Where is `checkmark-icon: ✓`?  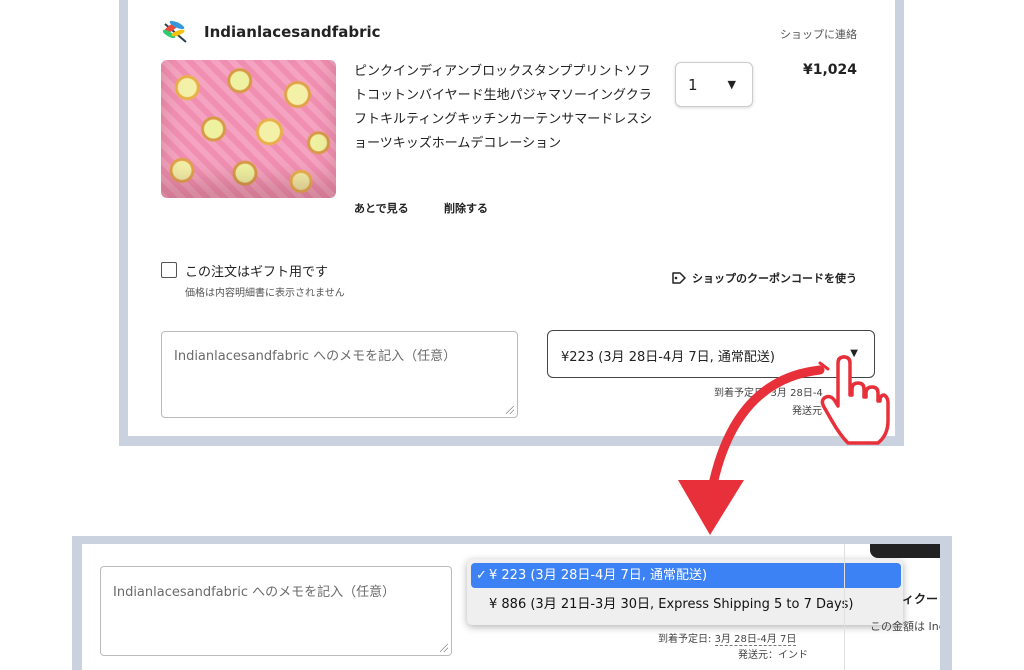 checkmark-icon: ✓ is located at coordinates (481, 575).